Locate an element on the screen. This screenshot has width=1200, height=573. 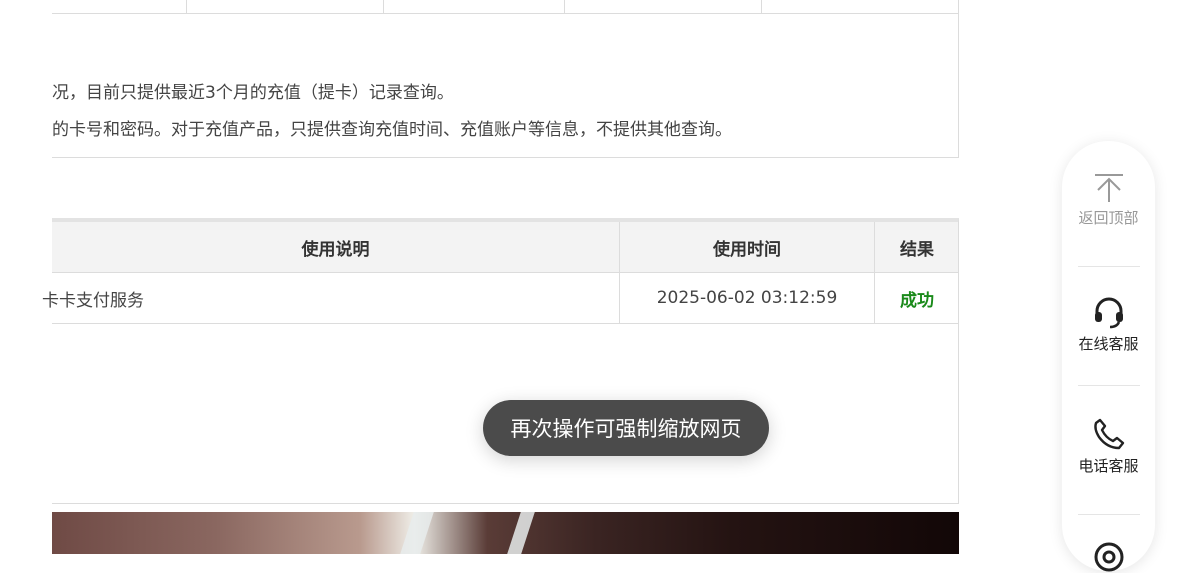
online-service-label: 在线客服 is located at coordinates (1108, 344).